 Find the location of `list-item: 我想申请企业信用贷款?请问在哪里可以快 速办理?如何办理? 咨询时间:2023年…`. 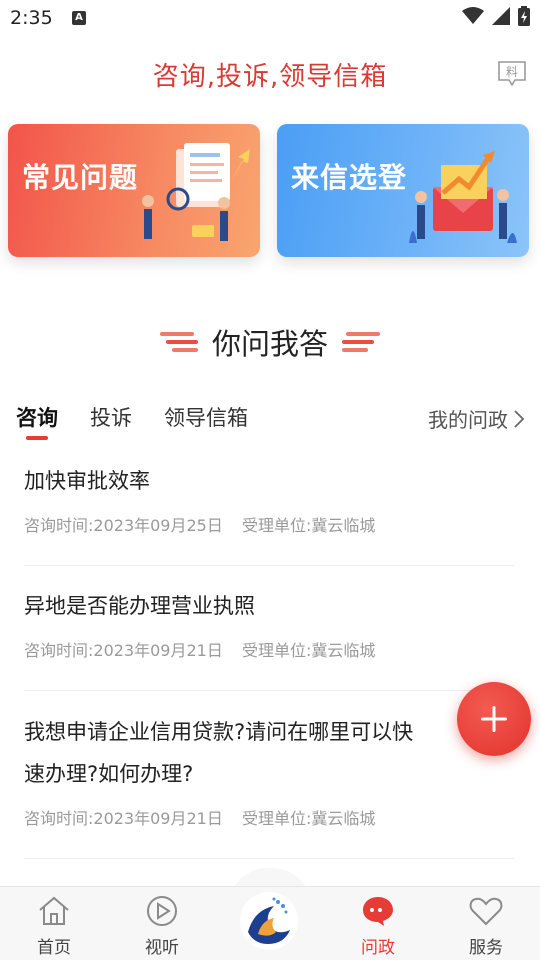

list-item: 我想申请企业信用贷款?请问在哪里可以快 速办理?如何办理? 咨询时间:2023年… is located at coordinates (269, 785).